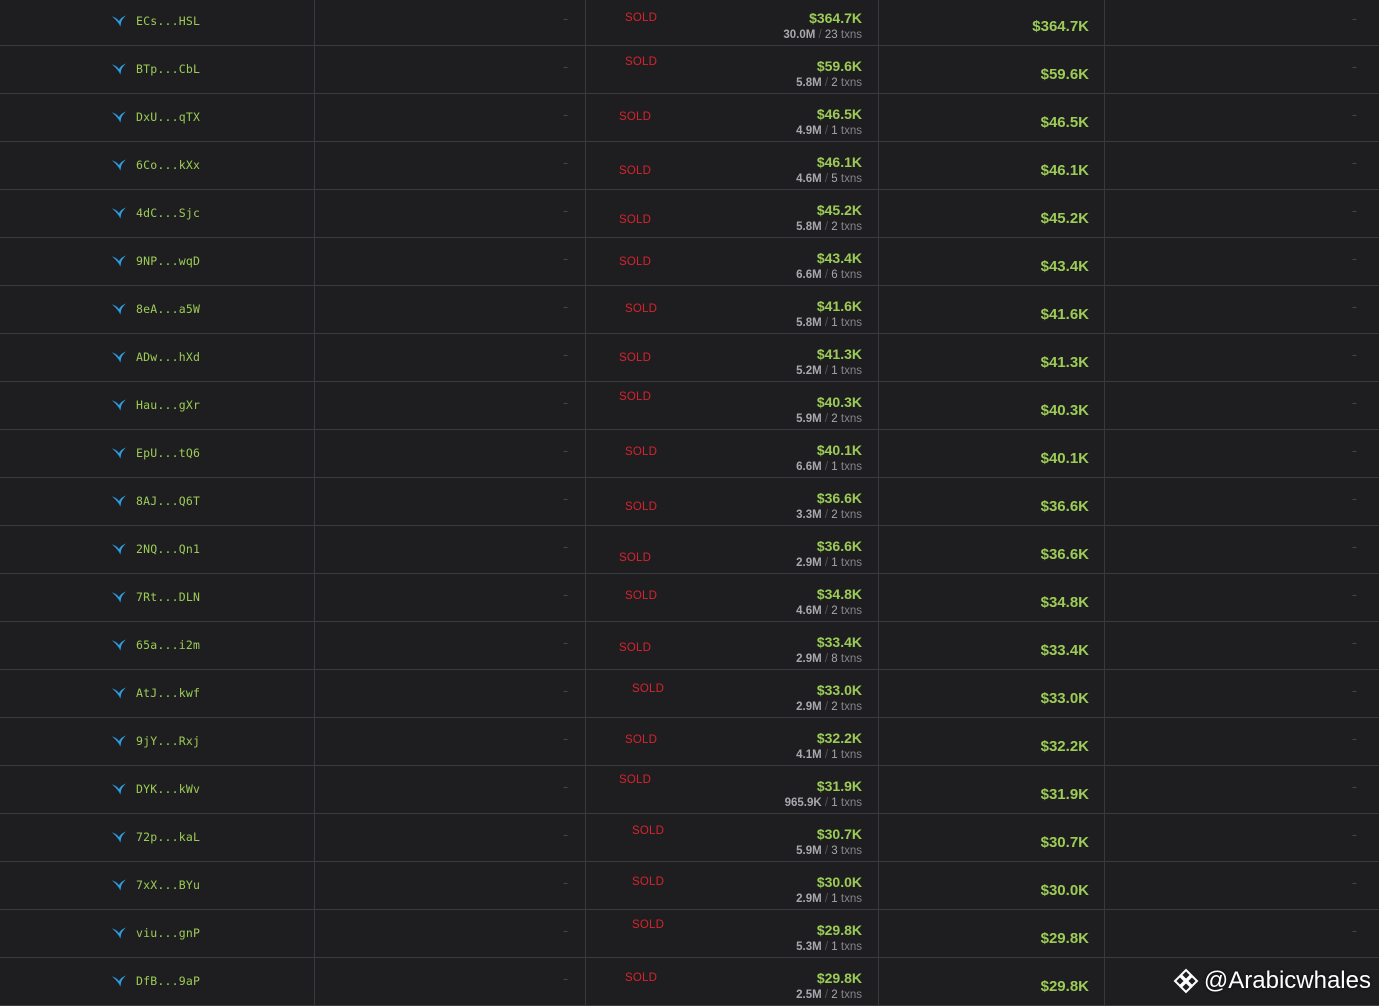  What do you see at coordinates (168, 453) in the screenshot?
I see `wallet-address-link: EpU...tQ6` at bounding box center [168, 453].